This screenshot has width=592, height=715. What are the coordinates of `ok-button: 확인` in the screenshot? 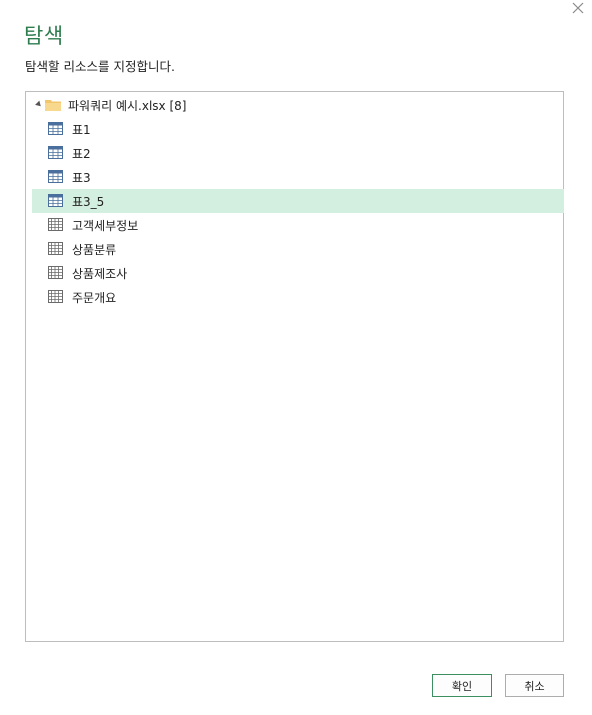 It's located at (462, 685).